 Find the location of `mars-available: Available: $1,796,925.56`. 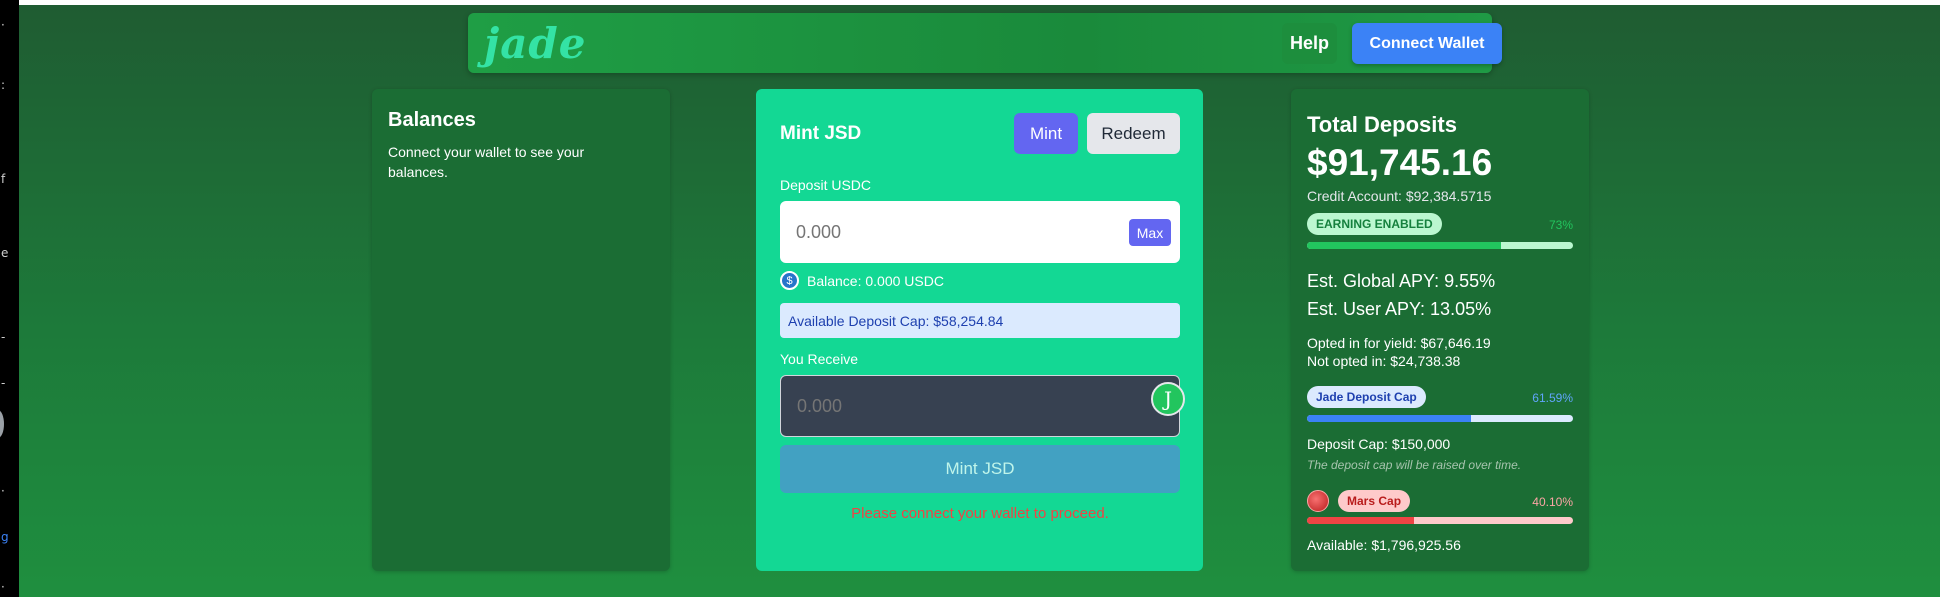

mars-available: Available: $1,796,925.56 is located at coordinates (1384, 545).